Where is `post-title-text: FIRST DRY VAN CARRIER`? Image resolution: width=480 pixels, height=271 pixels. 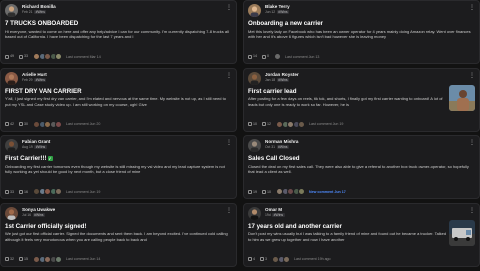 post-title-text: FIRST DRY VAN CARRIER is located at coordinates (43, 91).